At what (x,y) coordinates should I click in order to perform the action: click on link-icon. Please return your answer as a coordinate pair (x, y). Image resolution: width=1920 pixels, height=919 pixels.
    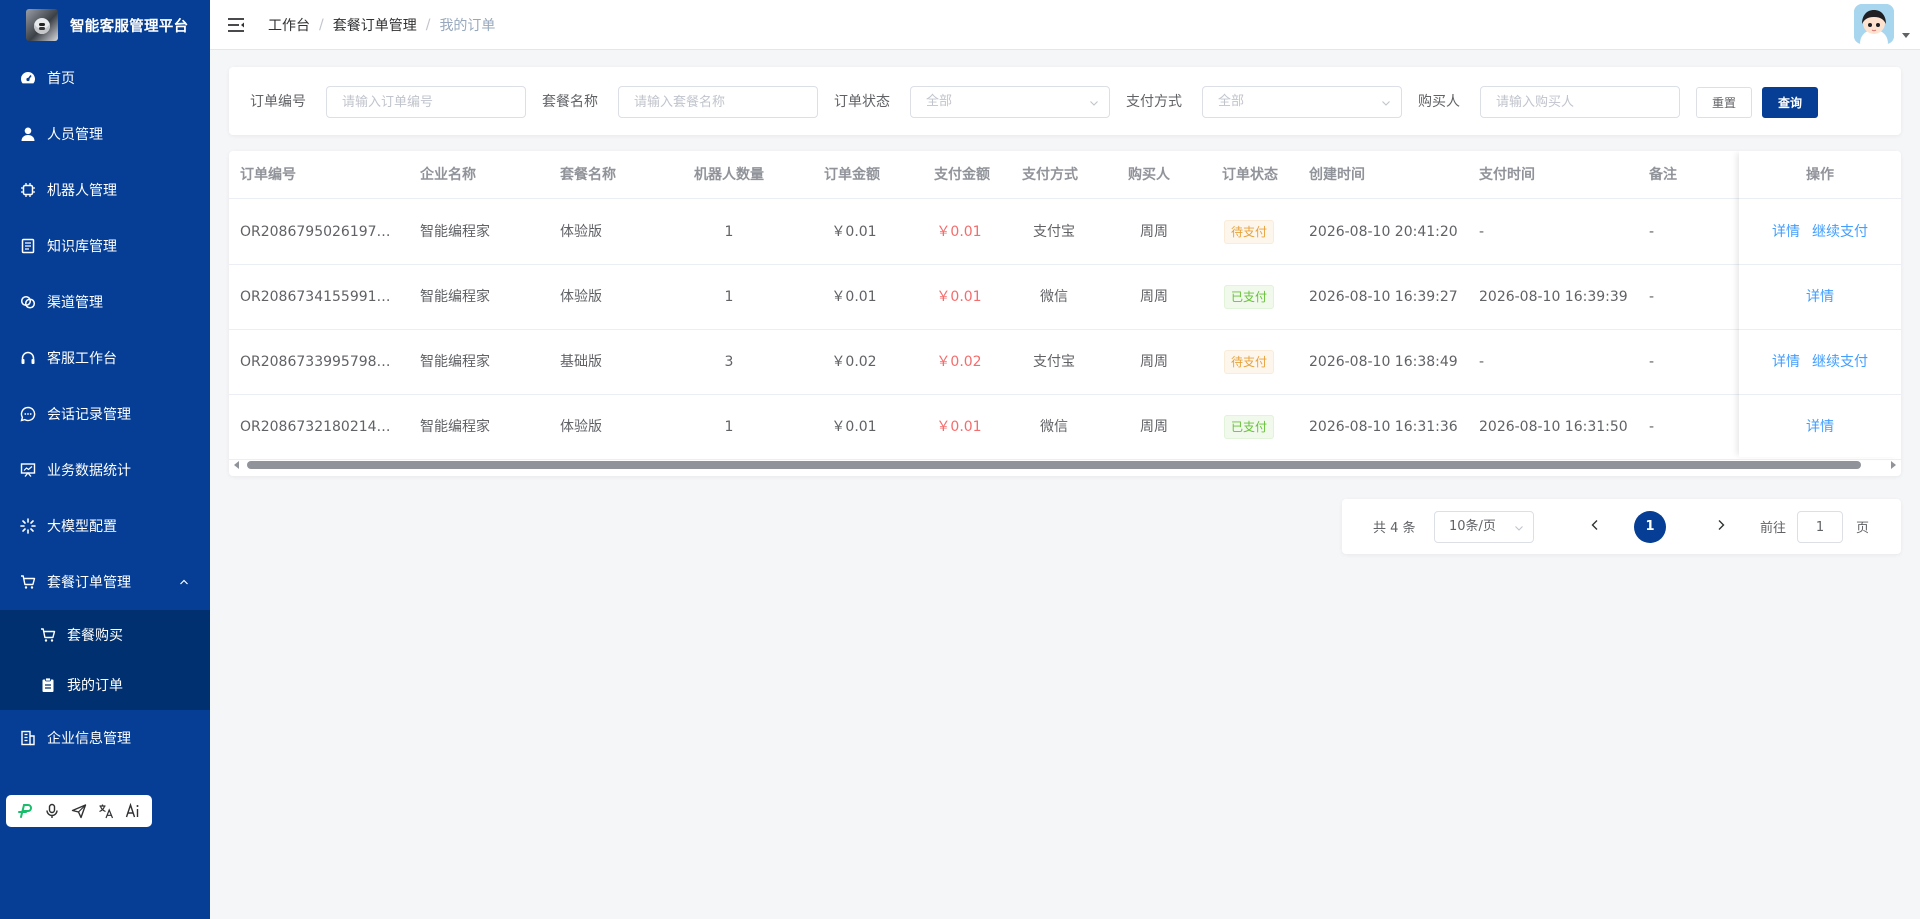
    Looking at the image, I should click on (28, 302).